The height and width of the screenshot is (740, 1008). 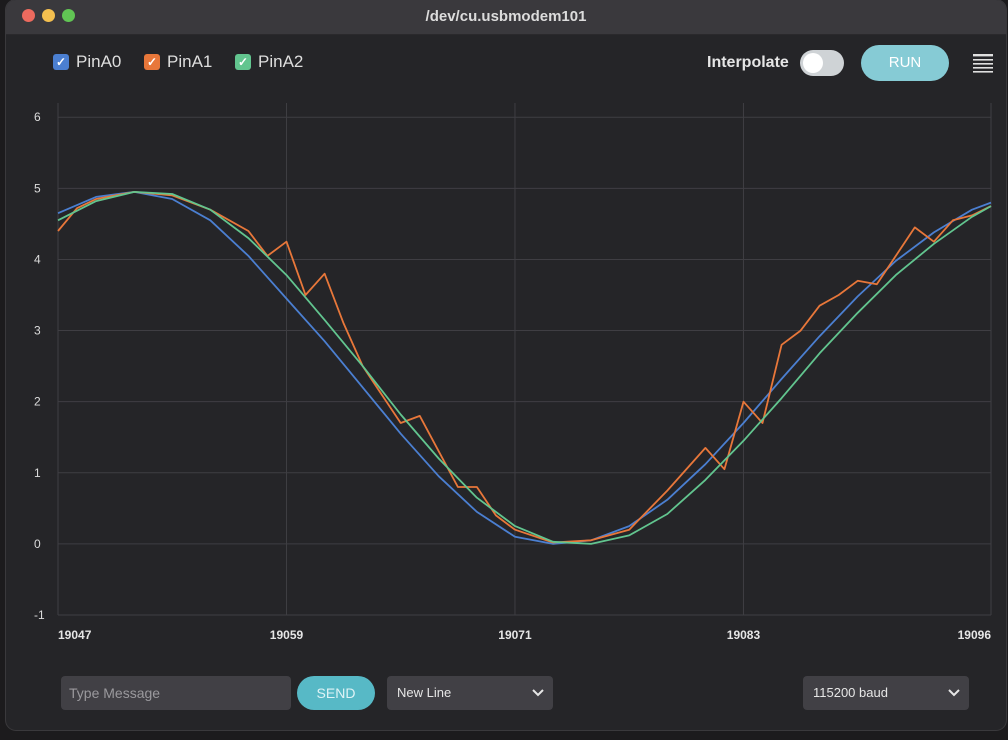 What do you see at coordinates (37, 473) in the screenshot?
I see `y-tick-label: 1` at bounding box center [37, 473].